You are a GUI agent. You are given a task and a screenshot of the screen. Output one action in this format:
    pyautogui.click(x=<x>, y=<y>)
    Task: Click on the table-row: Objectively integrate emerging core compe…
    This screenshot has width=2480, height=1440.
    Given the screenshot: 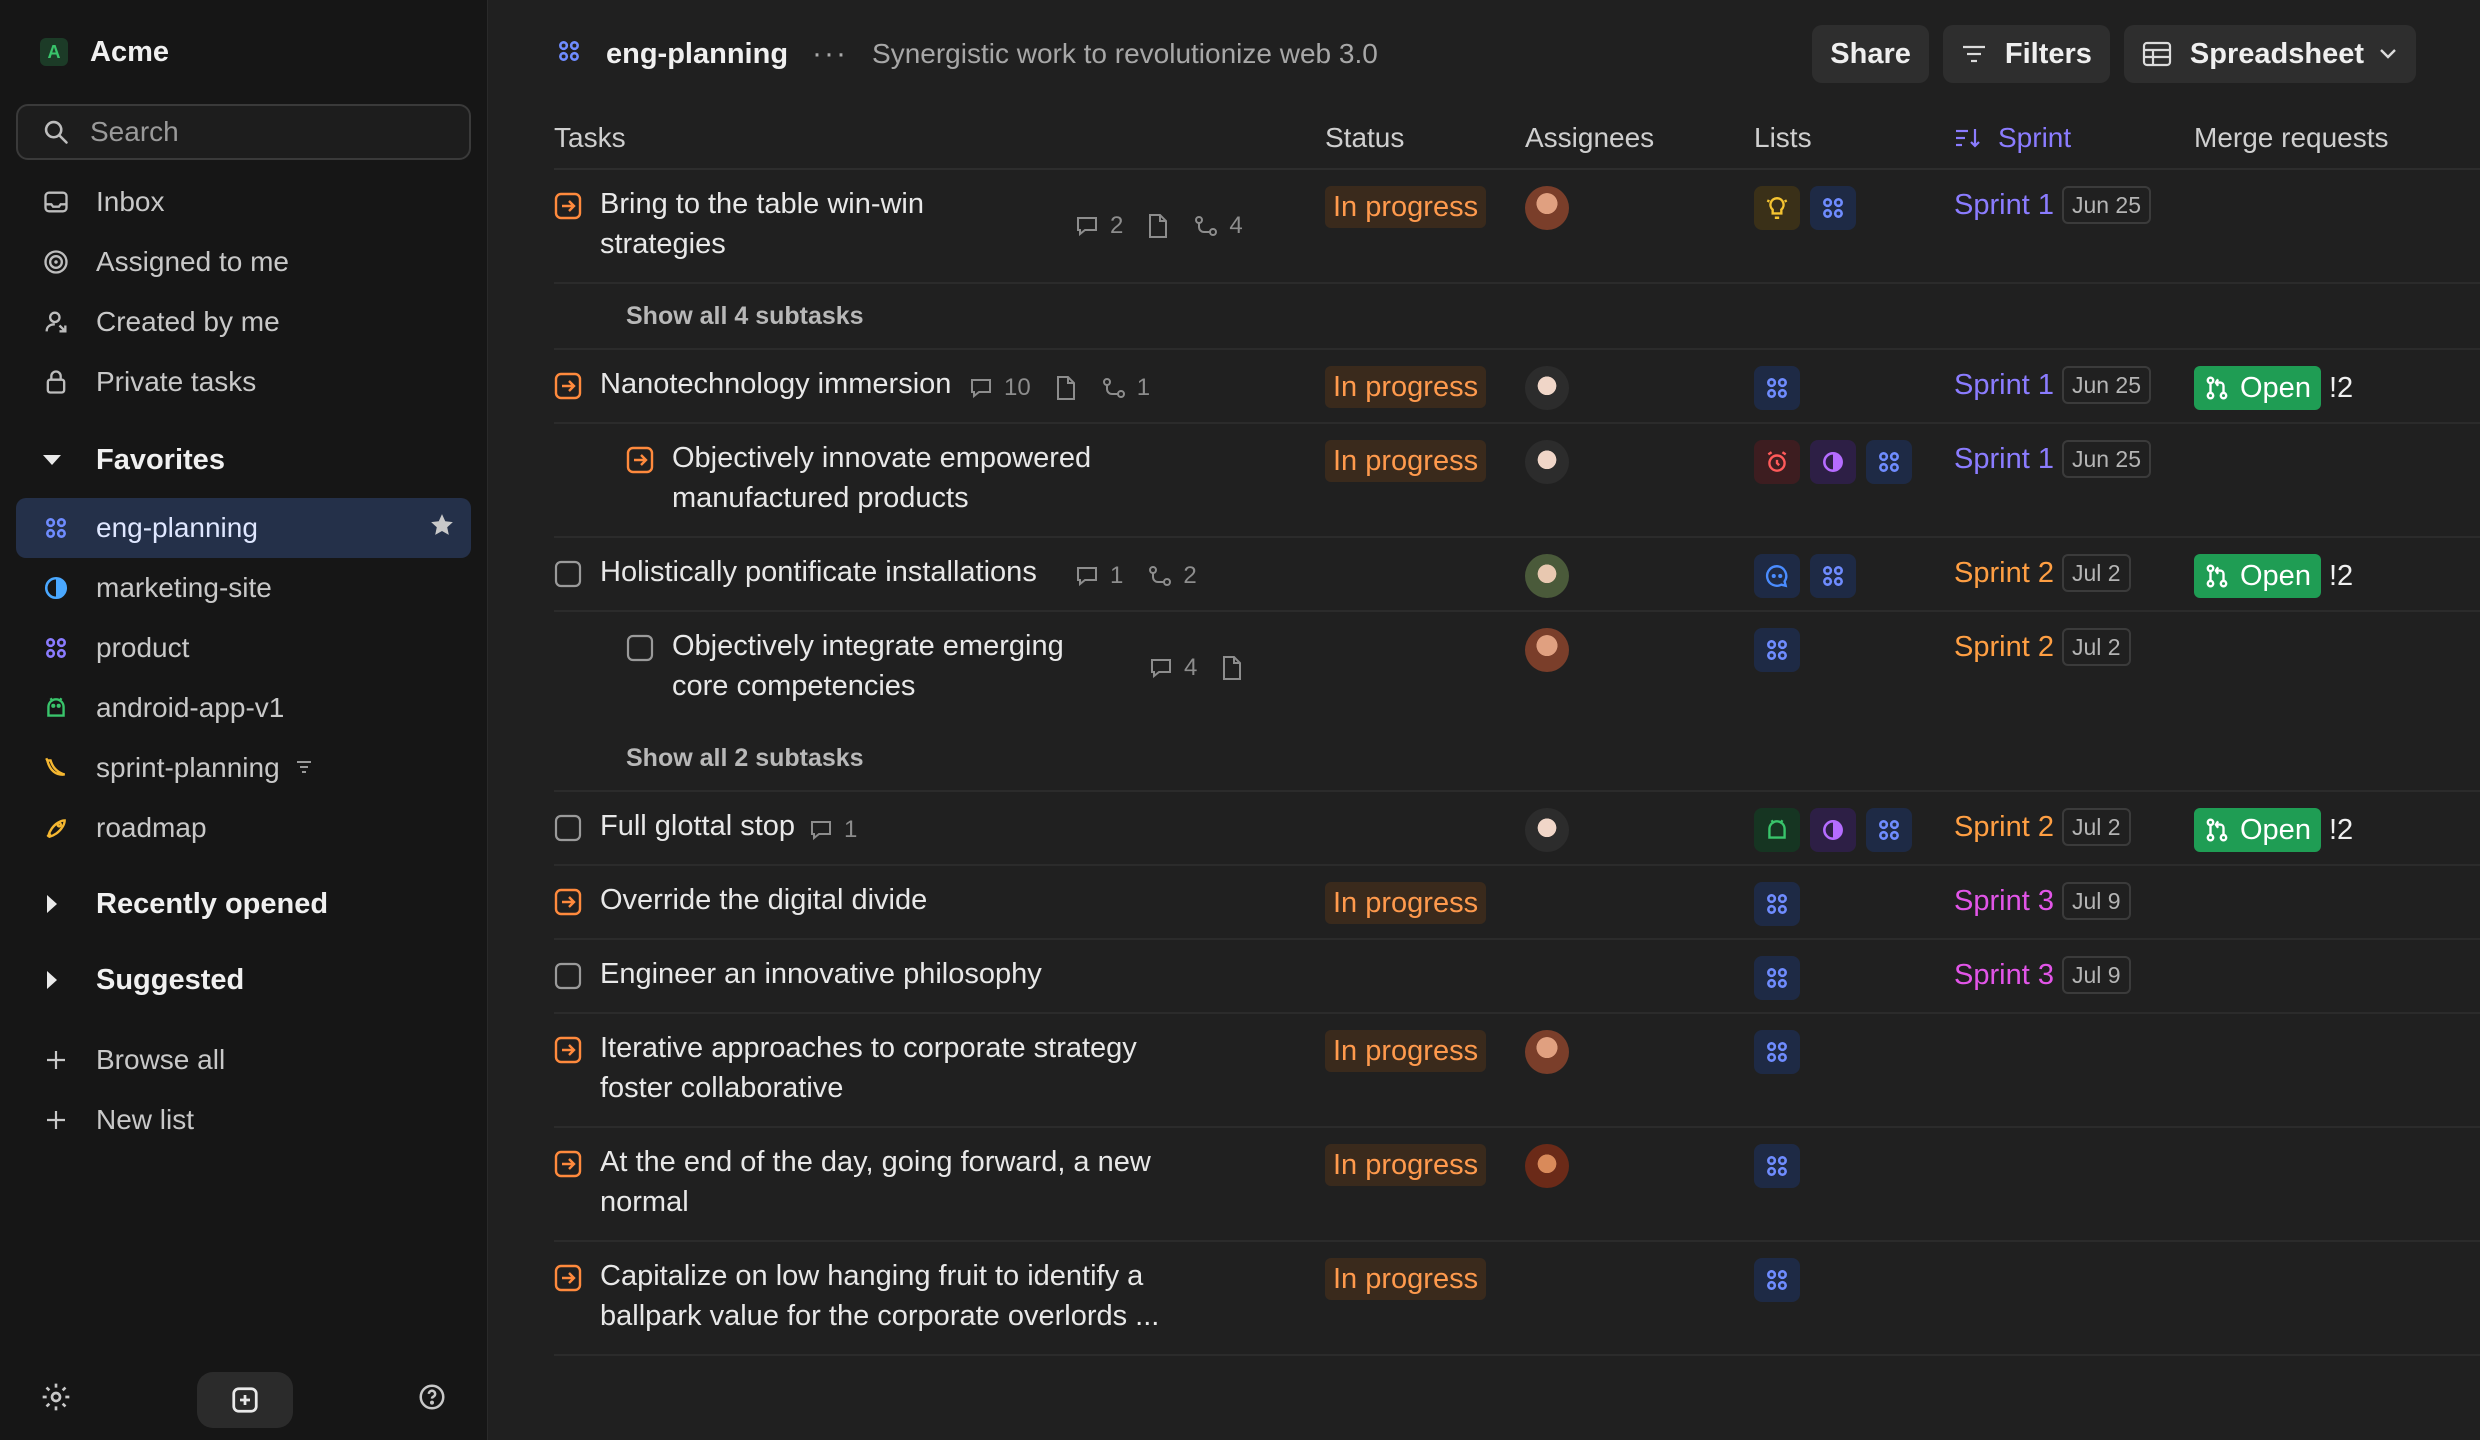 What is the action you would take?
    pyautogui.click(x=1517, y=669)
    